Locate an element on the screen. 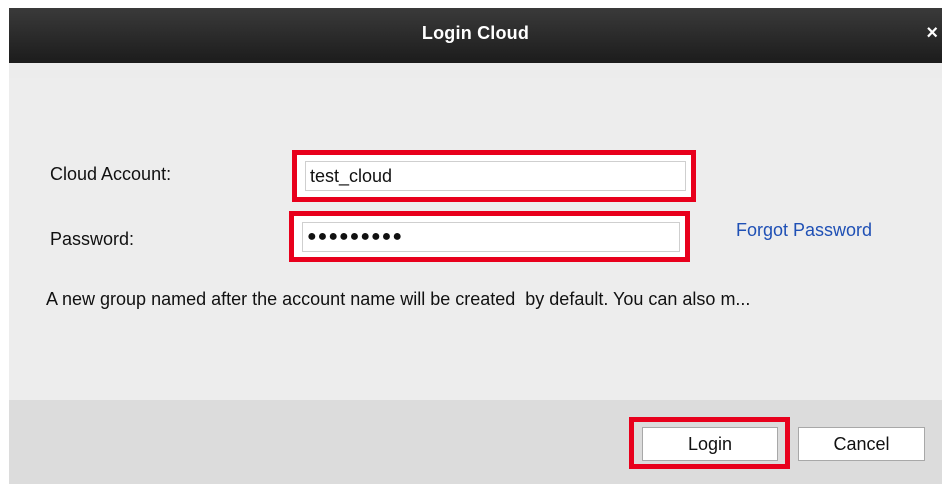  password-input is located at coordinates (491, 237).